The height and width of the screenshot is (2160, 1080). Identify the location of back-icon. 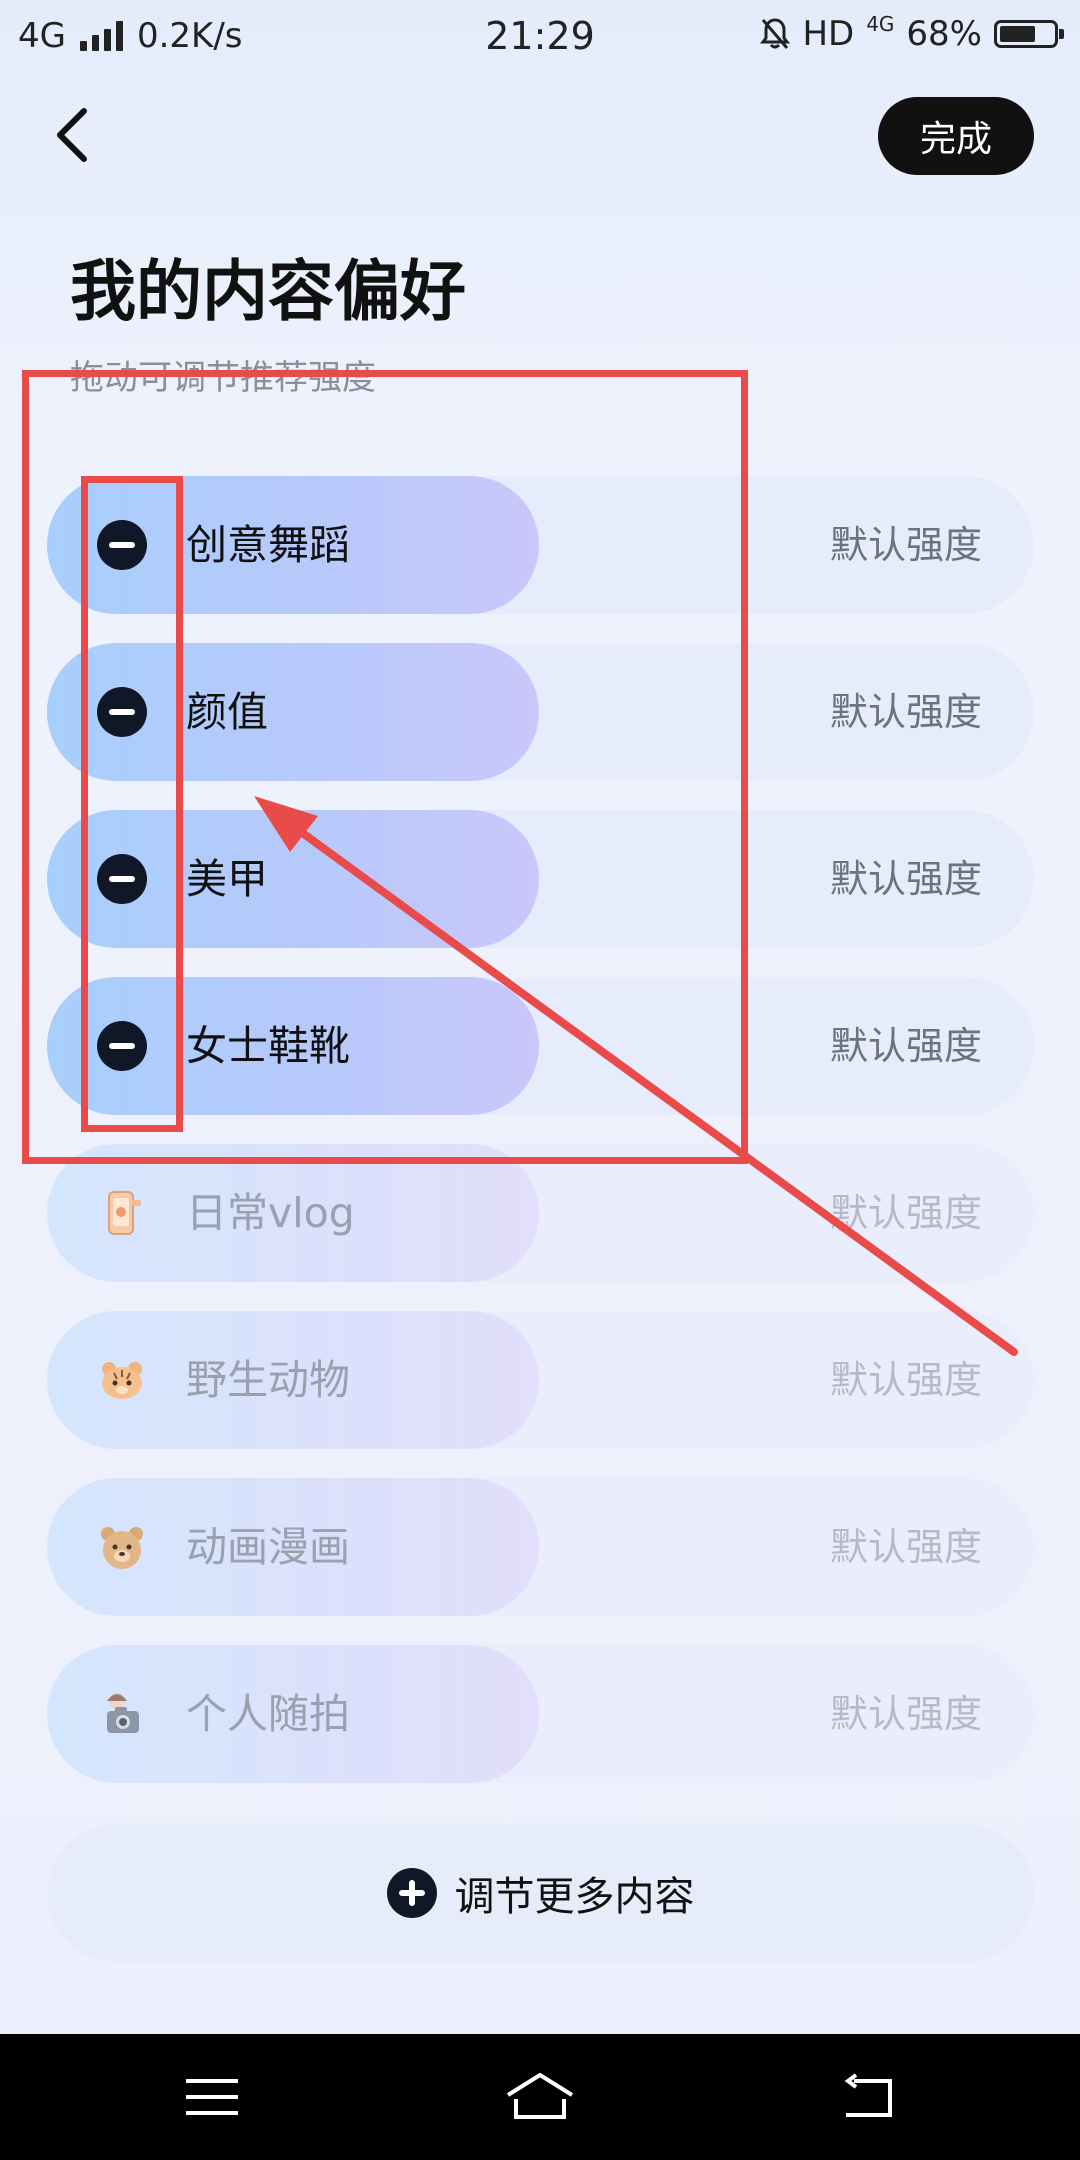
(868, 2095).